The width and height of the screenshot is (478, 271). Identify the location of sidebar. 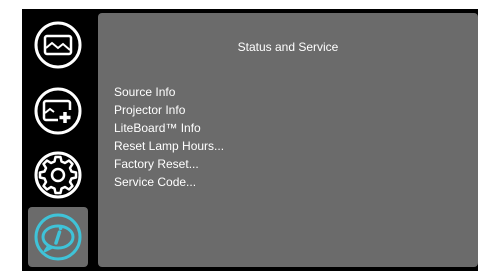
(59, 140).